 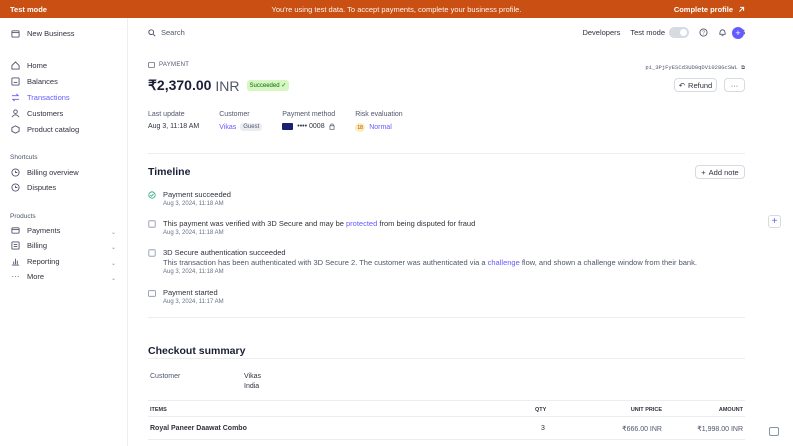 What do you see at coordinates (36, 276) in the screenshot?
I see `sidebar-item-label: More` at bounding box center [36, 276].